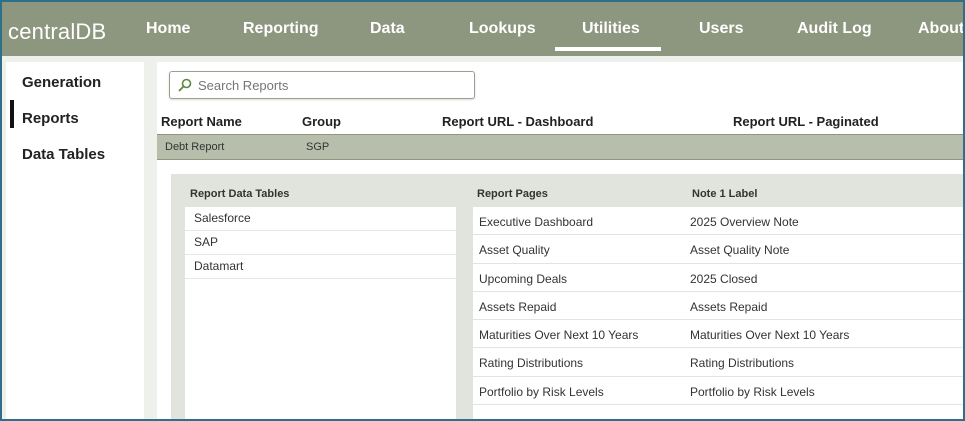 Image resolution: width=965 pixels, height=421 pixels. I want to click on column-header-paginated-url: Report URL - Paginated, so click(806, 121).